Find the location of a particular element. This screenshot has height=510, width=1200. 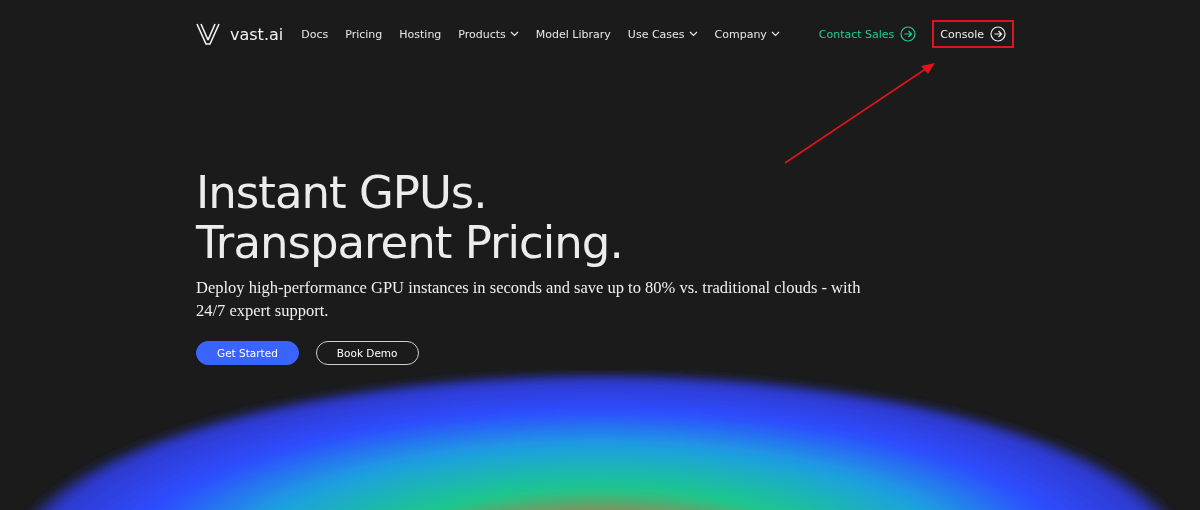

nav-link: Model Library is located at coordinates (573, 34).